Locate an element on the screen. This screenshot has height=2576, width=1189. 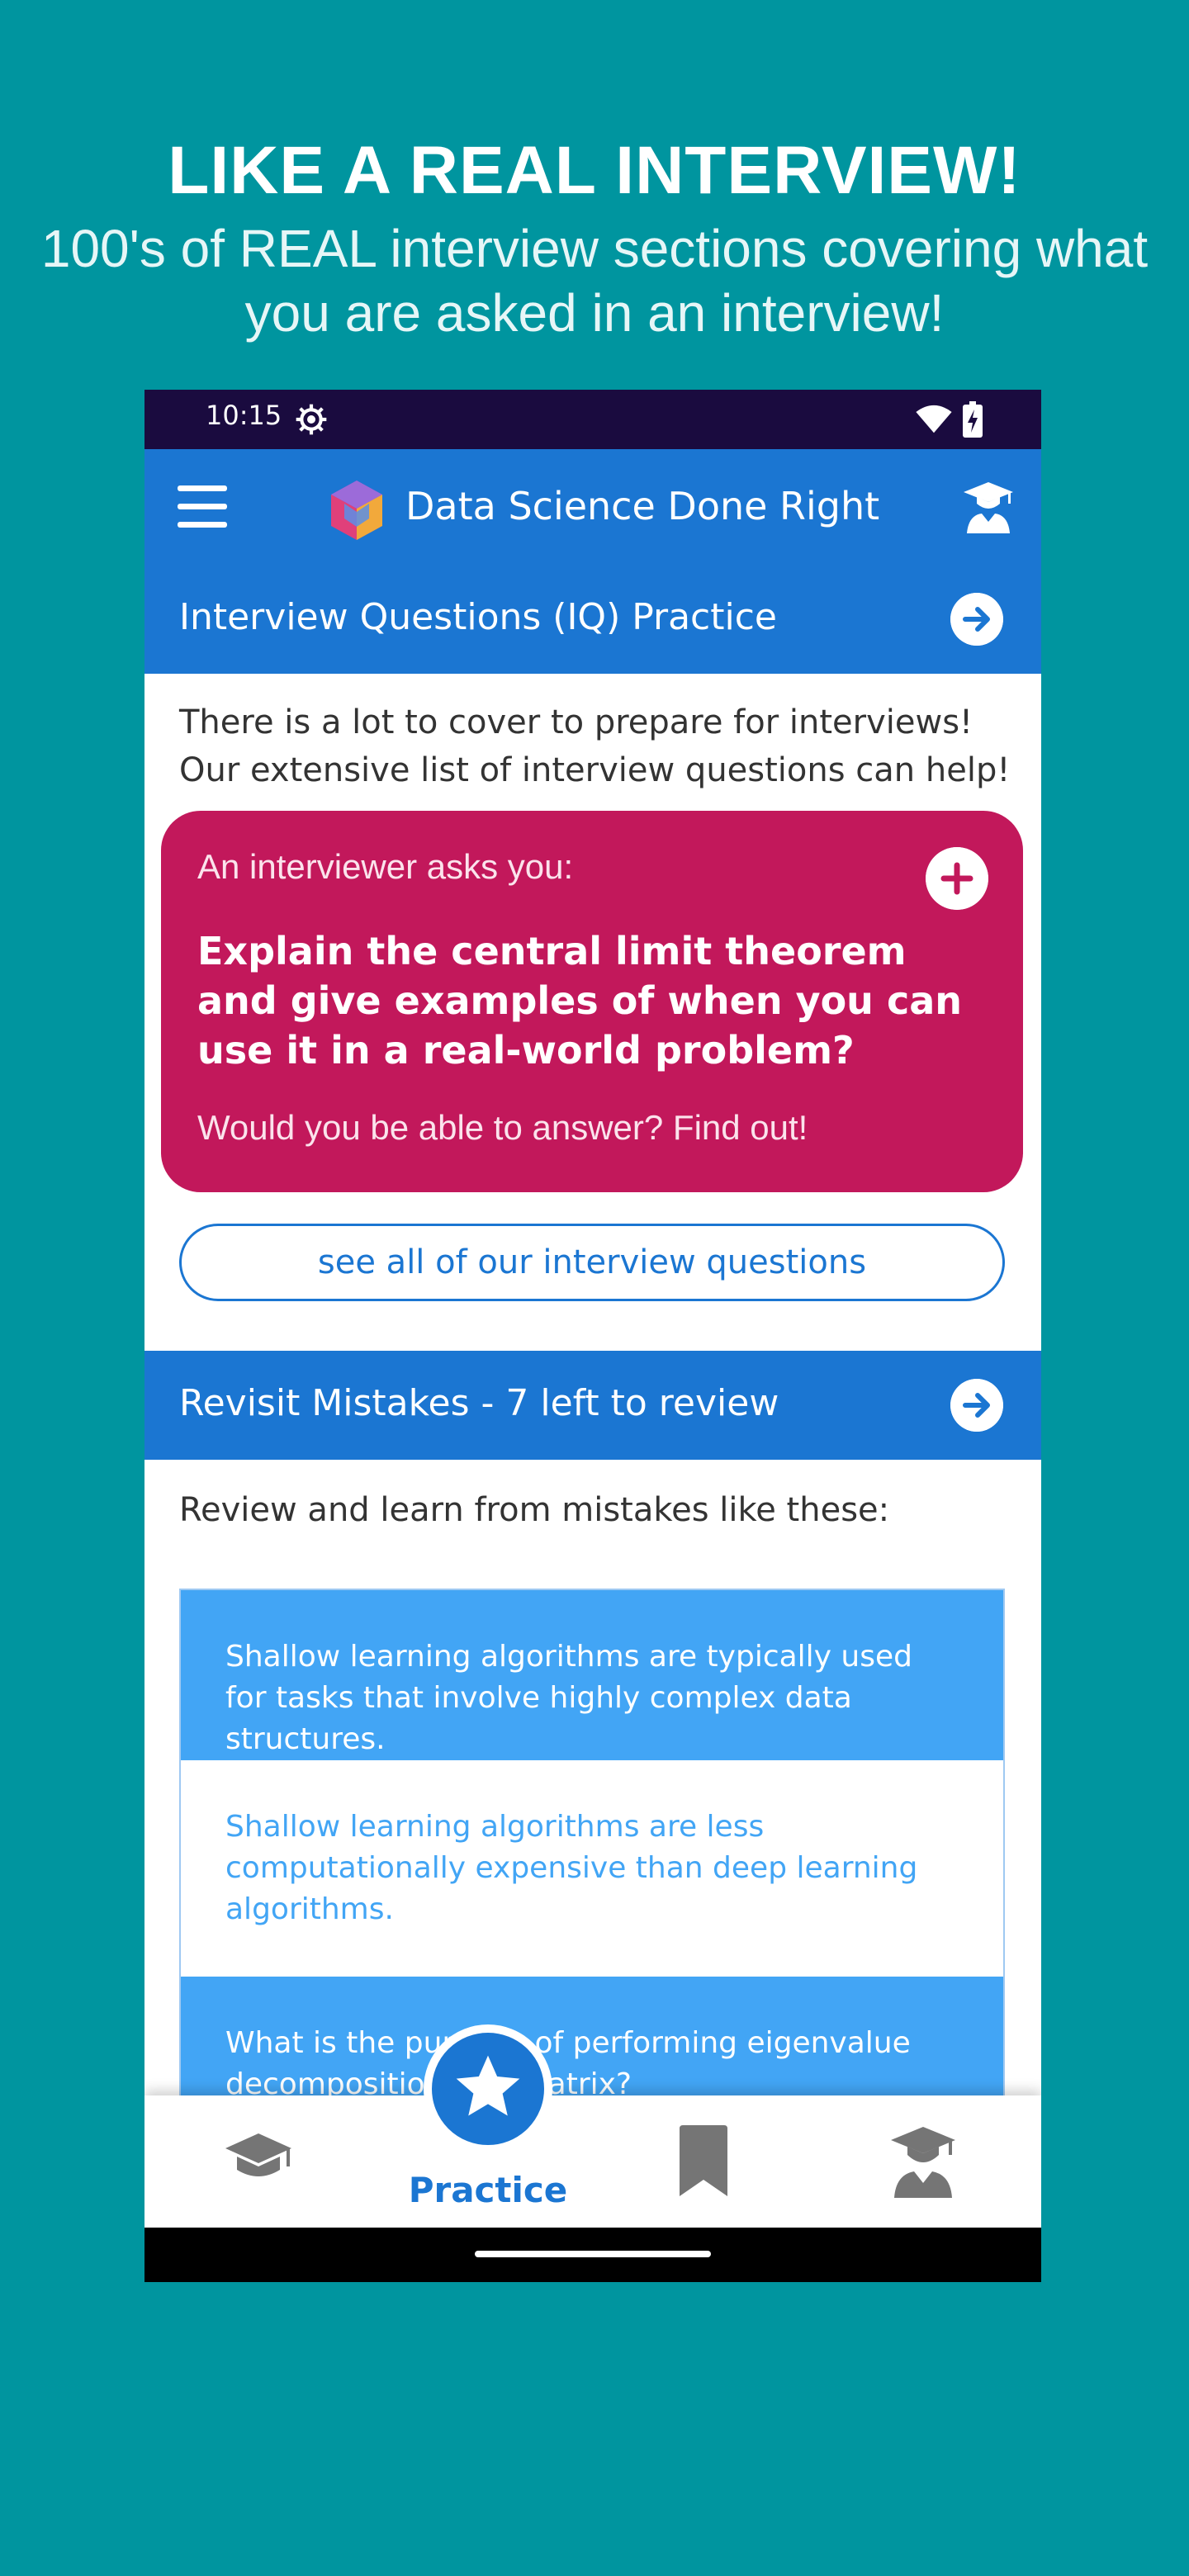
profile-icon is located at coordinates (923, 2161).